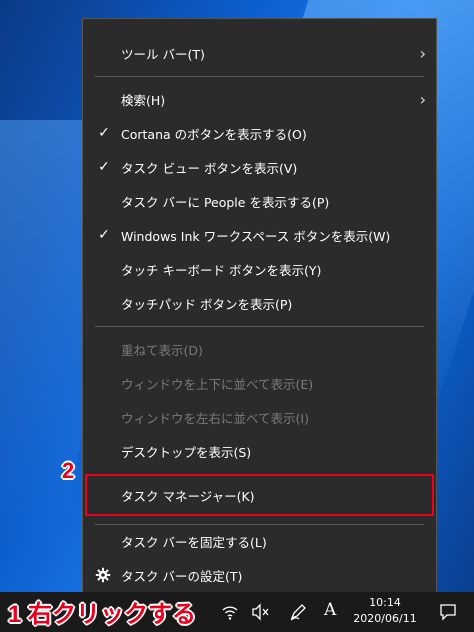  Describe the element at coordinates (209, 168) in the screenshot. I see `menu-item-label: タスク ビュー ボタンを表示(V)` at that location.